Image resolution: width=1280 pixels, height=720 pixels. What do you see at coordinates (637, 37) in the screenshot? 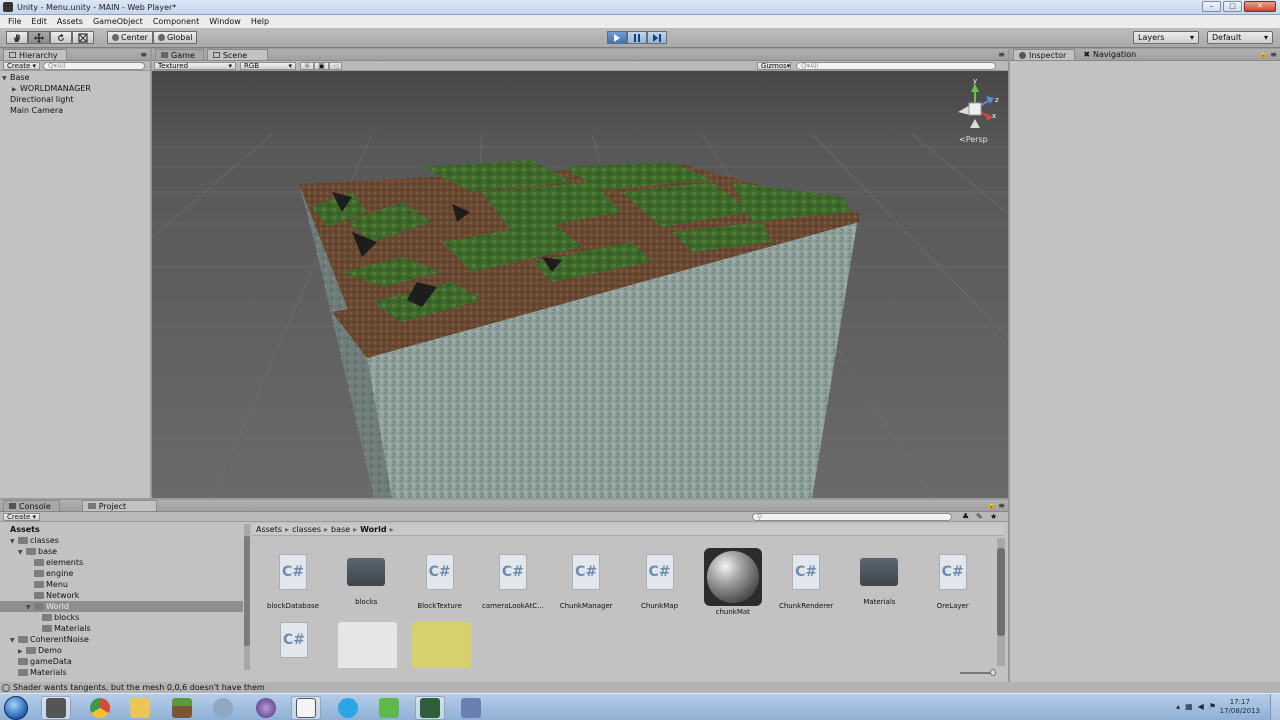
I see `pause-button` at bounding box center [637, 37].